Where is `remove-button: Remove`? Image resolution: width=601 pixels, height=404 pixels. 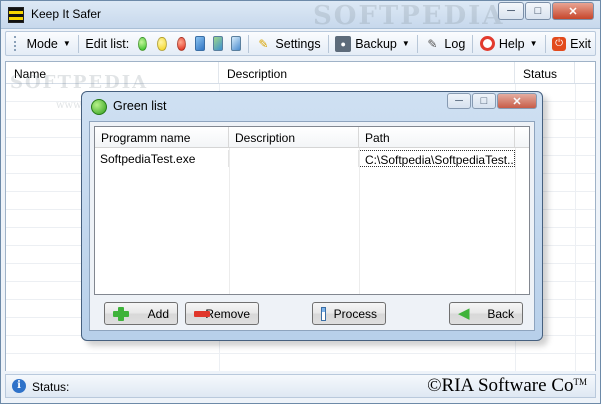
remove-button: Remove is located at coordinates (222, 313).